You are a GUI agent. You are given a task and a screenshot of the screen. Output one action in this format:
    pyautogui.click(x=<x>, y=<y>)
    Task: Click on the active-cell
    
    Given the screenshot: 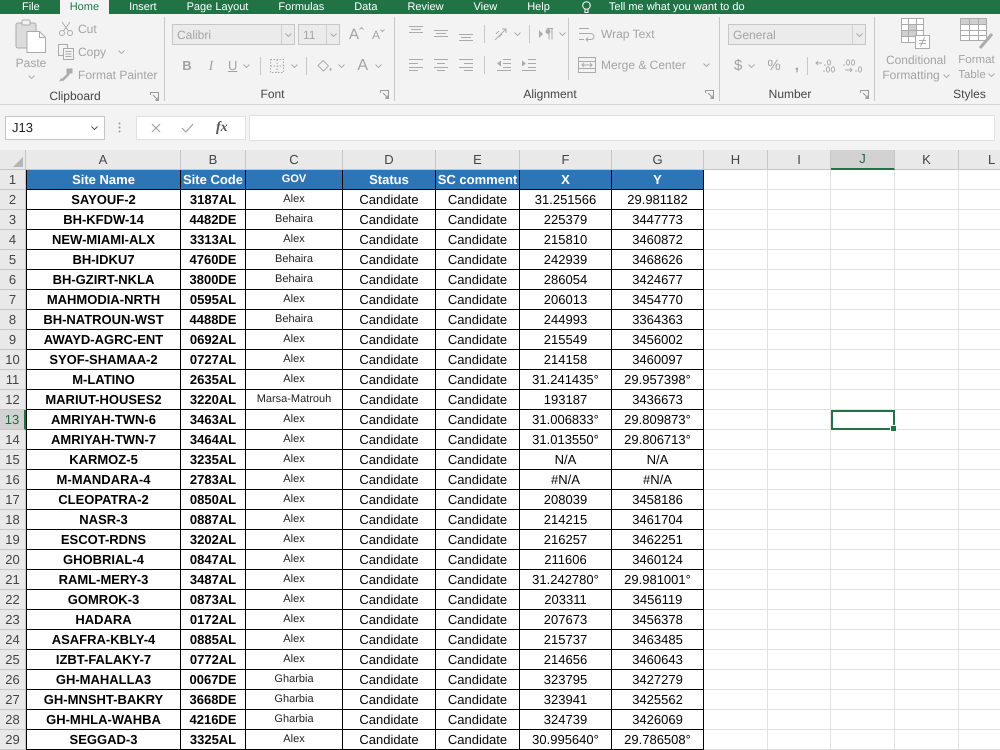 What is the action you would take?
    pyautogui.click(x=863, y=420)
    